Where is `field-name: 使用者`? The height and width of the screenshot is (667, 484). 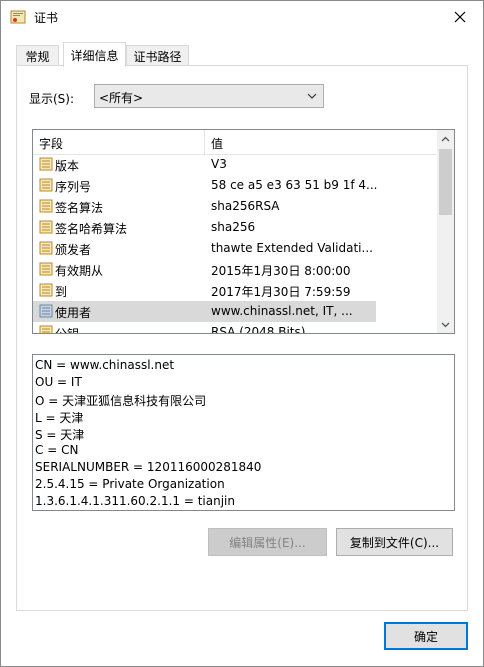
field-name: 使用者 is located at coordinates (73, 313).